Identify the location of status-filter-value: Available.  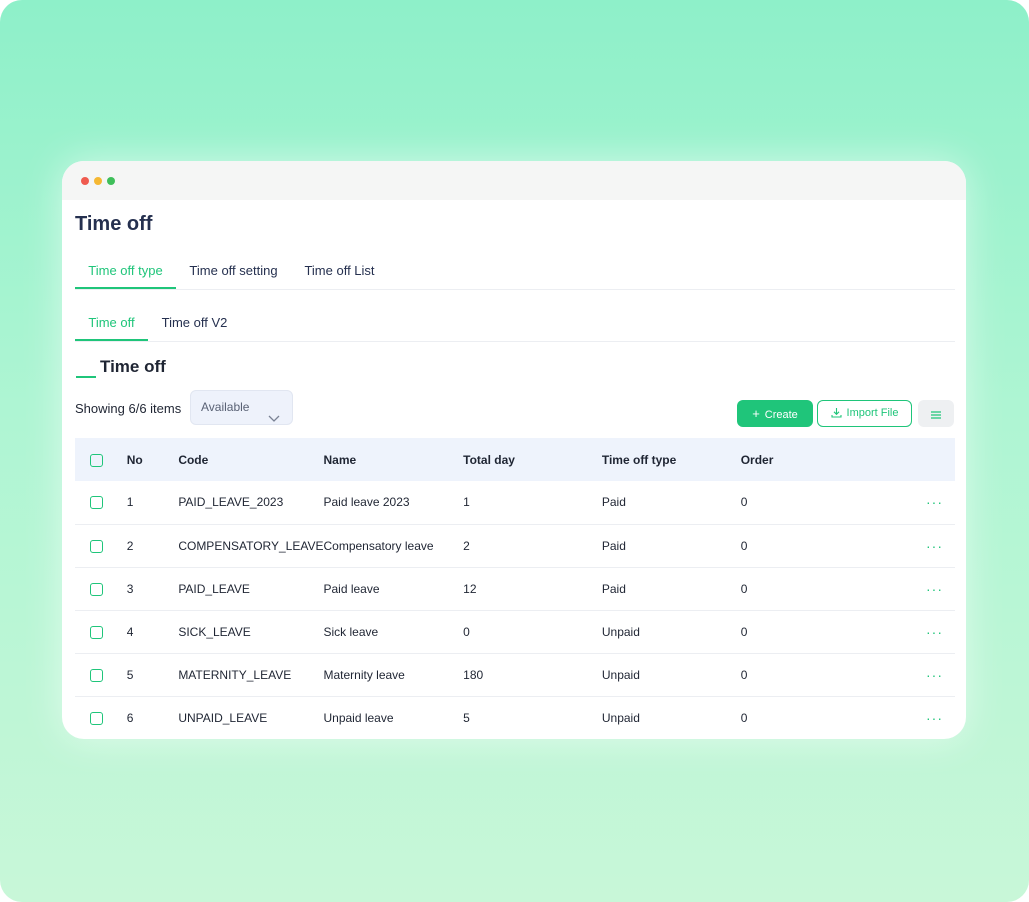
(225, 407).